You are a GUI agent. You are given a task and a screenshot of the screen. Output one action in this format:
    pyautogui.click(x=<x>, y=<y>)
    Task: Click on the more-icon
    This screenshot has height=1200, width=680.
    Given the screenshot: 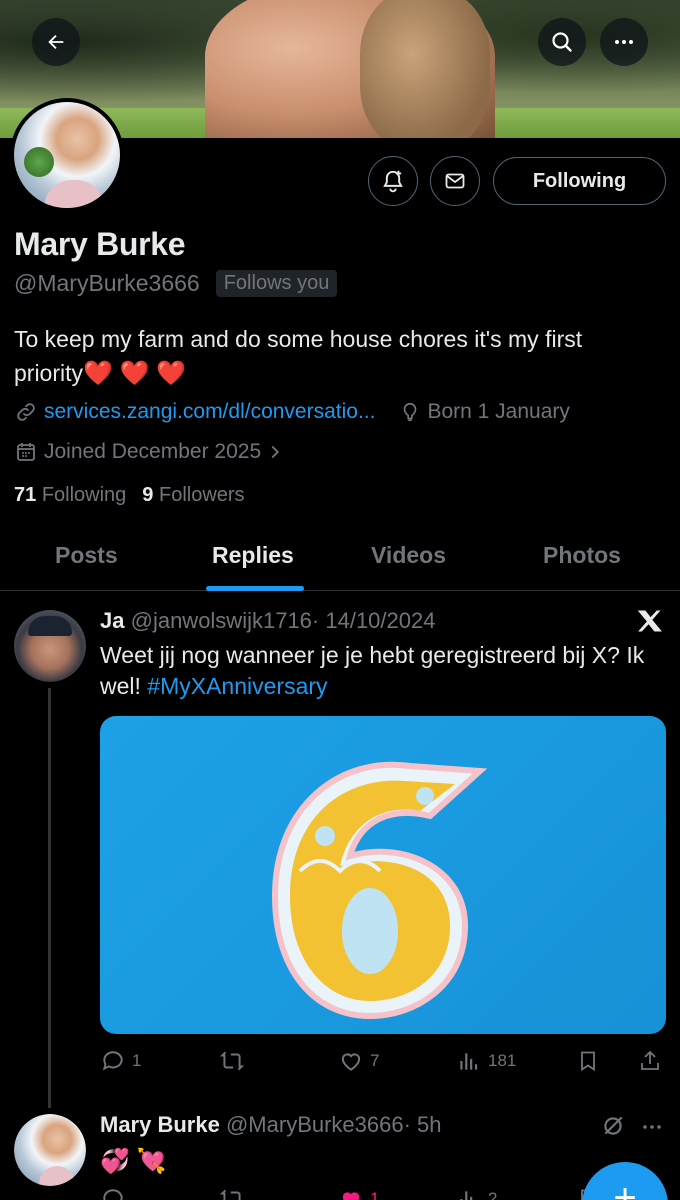 What is the action you would take?
    pyautogui.click(x=624, y=42)
    